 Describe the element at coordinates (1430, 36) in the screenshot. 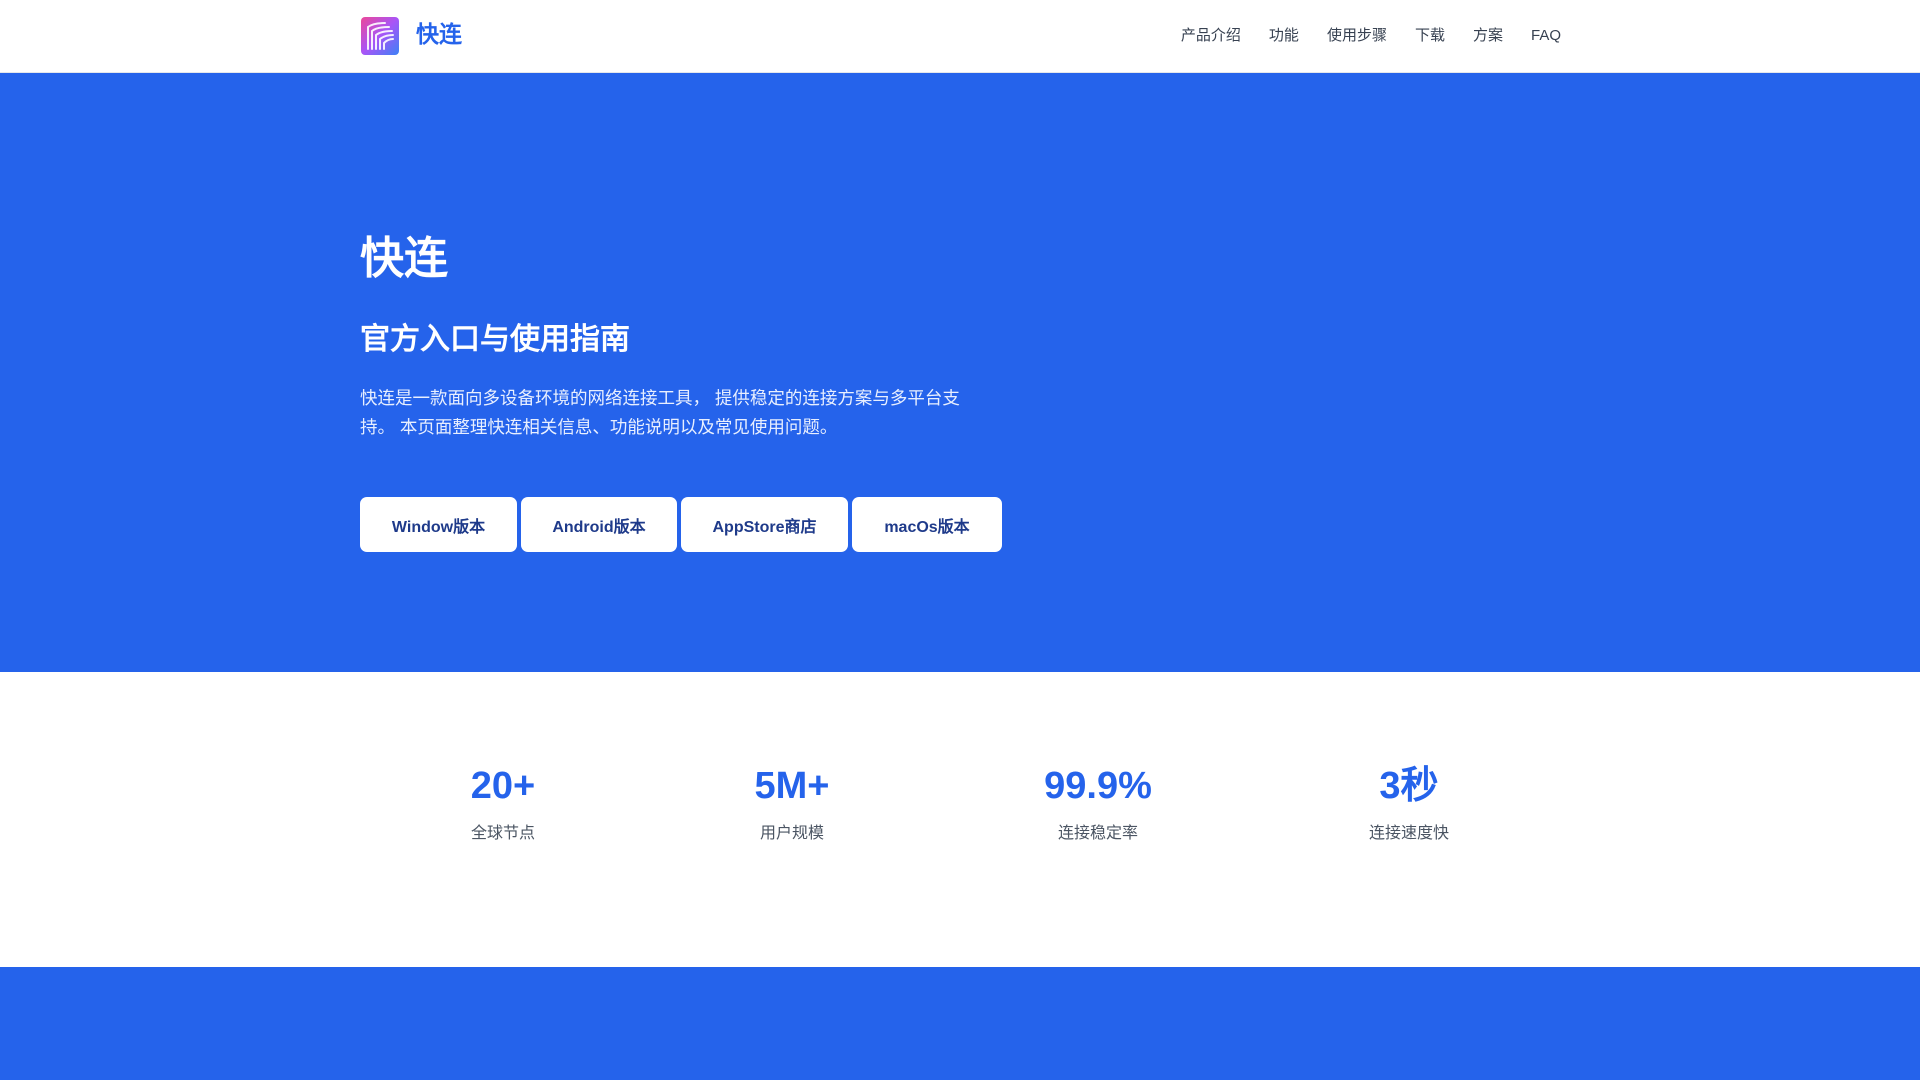

I see `nav-item-download: 下载` at that location.